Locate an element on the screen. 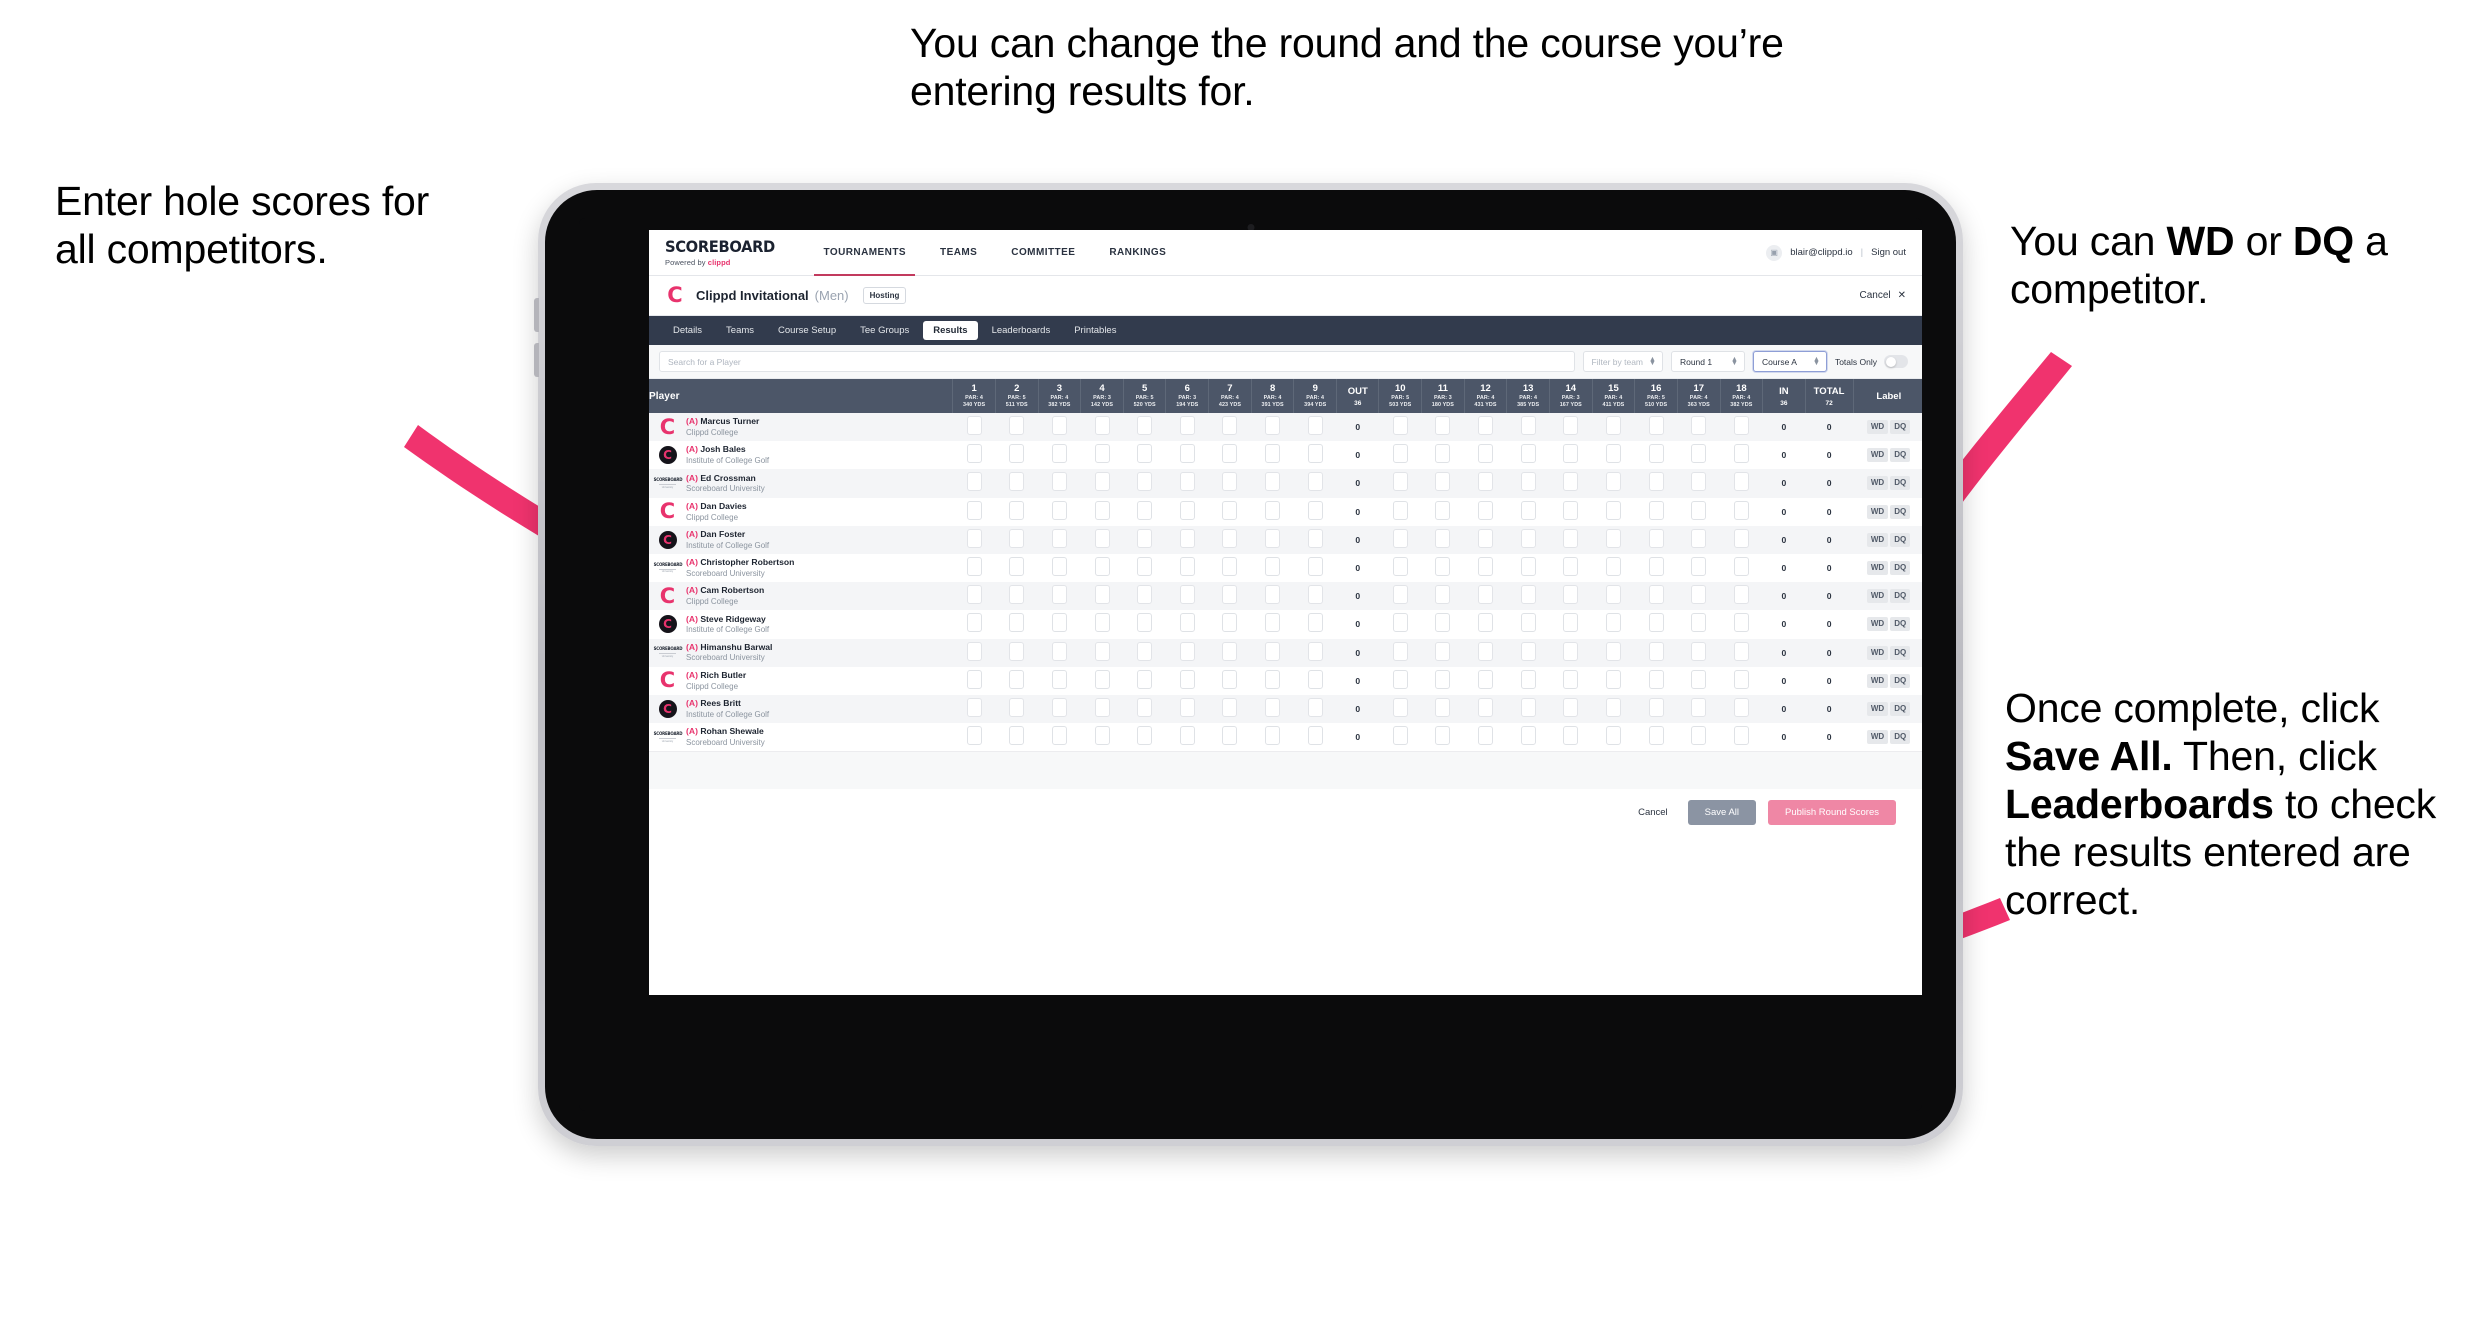 The width and height of the screenshot is (2489, 1339). nav-item-teams: TEAMS is located at coordinates (958, 252).